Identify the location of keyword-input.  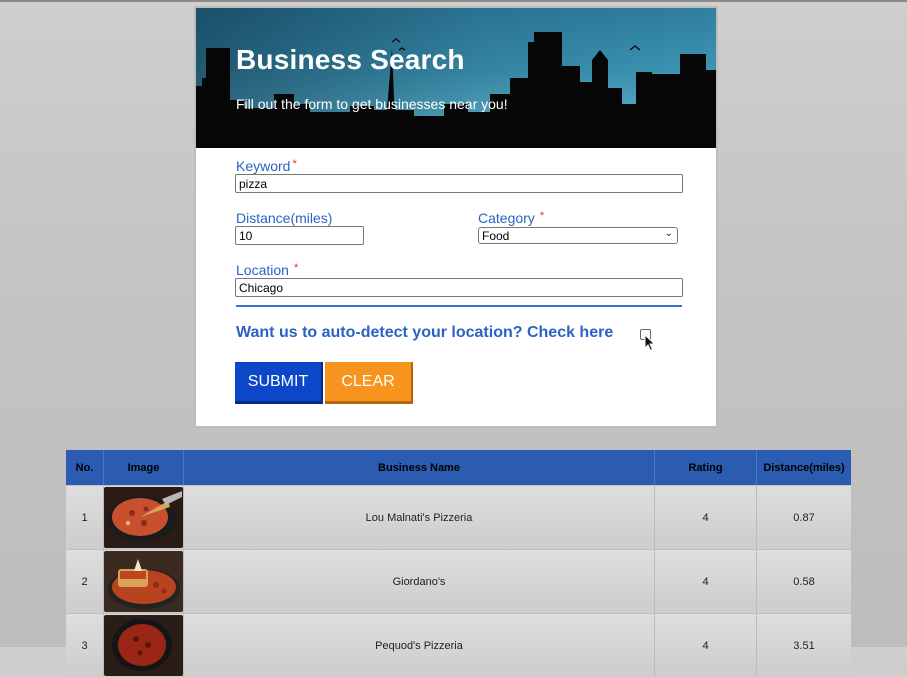
(459, 183).